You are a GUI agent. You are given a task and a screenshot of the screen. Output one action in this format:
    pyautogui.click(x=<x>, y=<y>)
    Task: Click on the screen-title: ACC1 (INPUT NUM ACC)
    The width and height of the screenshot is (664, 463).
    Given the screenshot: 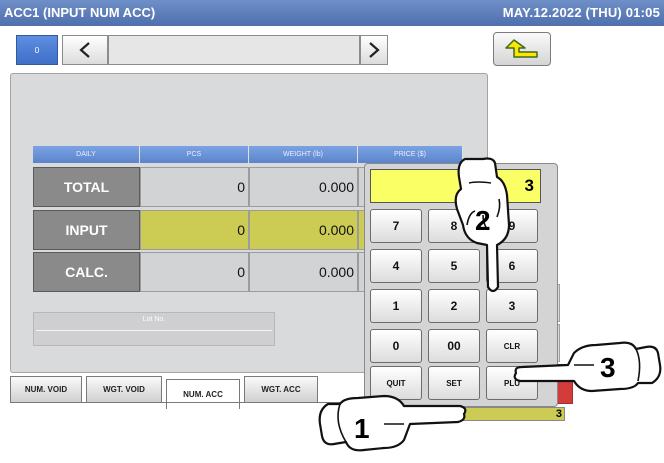 What is the action you would take?
    pyautogui.click(x=80, y=12)
    